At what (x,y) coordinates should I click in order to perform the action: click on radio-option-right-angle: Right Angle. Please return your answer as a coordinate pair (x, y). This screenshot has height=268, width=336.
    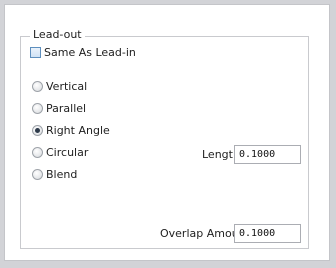
    Looking at the image, I should click on (71, 130).